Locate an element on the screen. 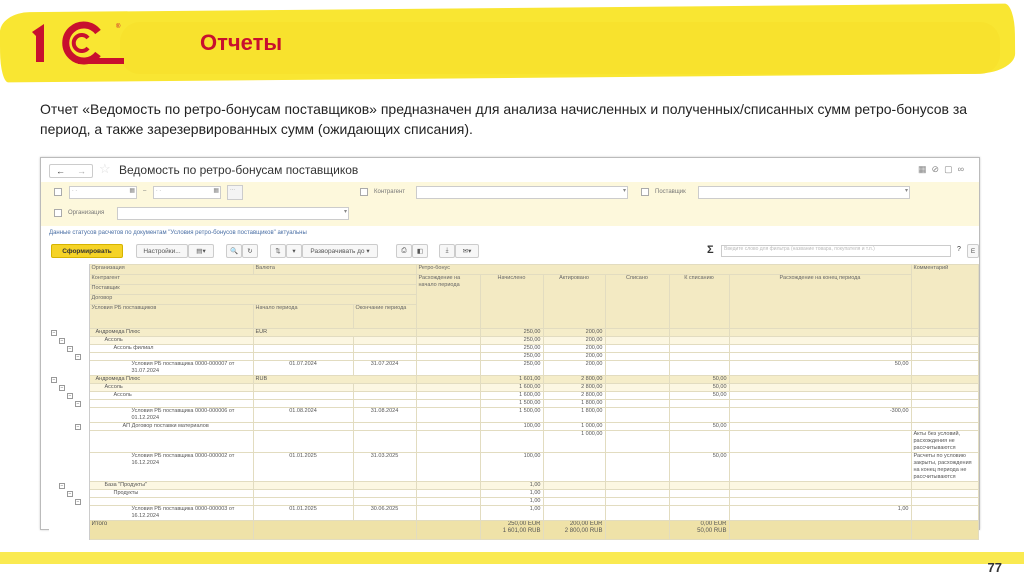  start-cell: 01.07.2024 is located at coordinates (303, 368).